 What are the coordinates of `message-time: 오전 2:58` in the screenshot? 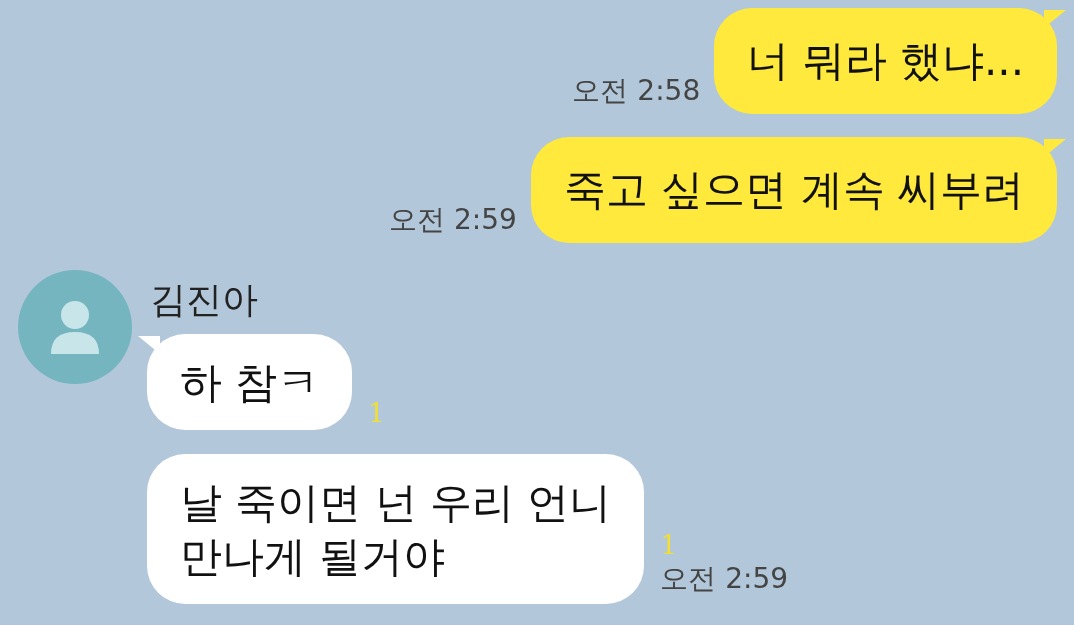 It's located at (636, 91).